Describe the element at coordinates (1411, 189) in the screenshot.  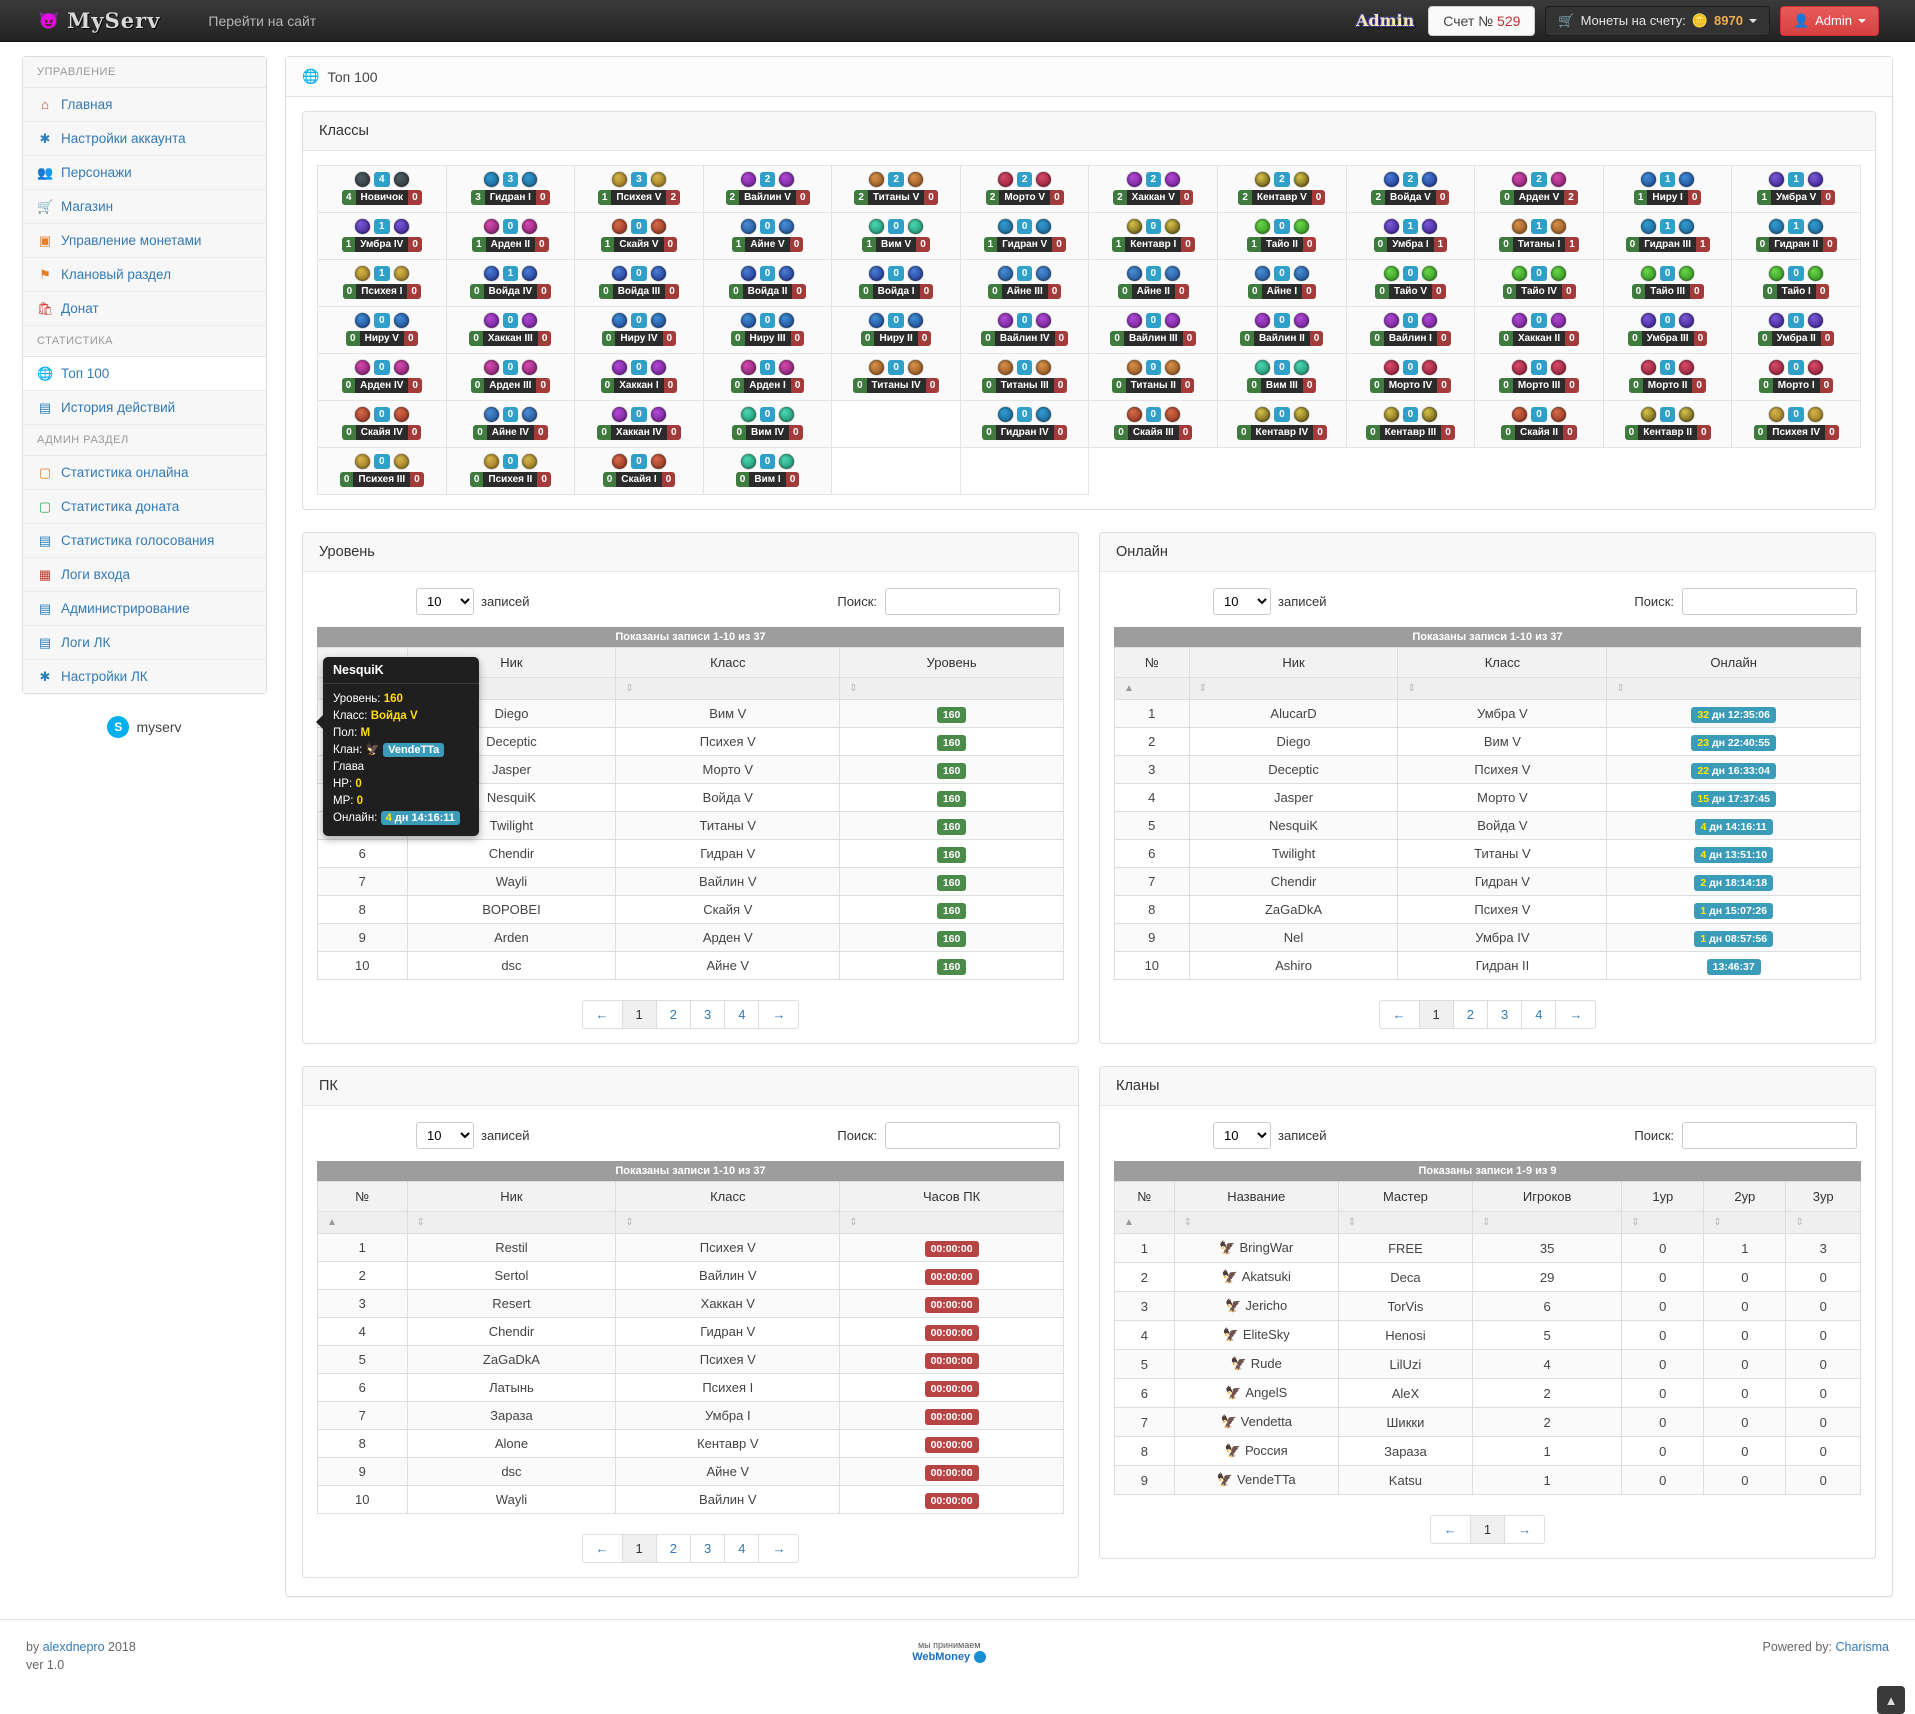
I see `class-cell: 2 2 Войда V0` at that location.